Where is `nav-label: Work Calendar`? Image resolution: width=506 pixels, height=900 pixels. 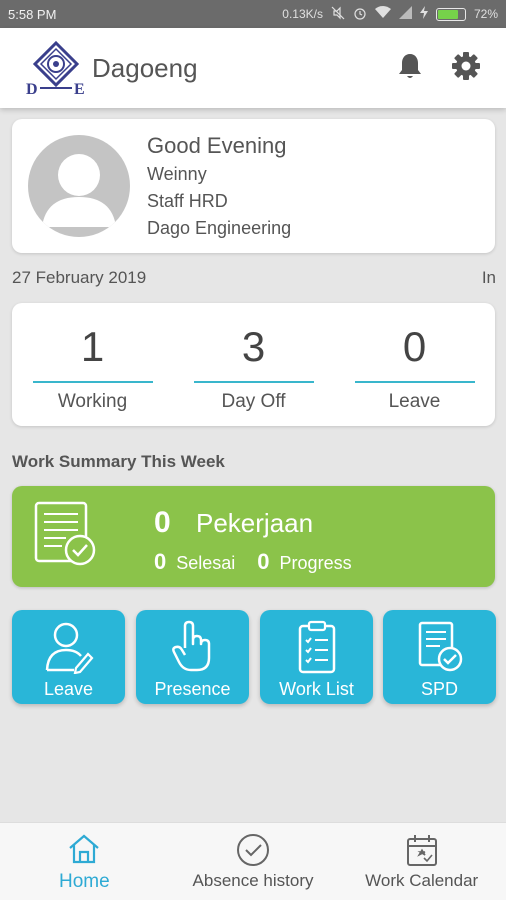
nav-label: Work Calendar is located at coordinates (422, 880).